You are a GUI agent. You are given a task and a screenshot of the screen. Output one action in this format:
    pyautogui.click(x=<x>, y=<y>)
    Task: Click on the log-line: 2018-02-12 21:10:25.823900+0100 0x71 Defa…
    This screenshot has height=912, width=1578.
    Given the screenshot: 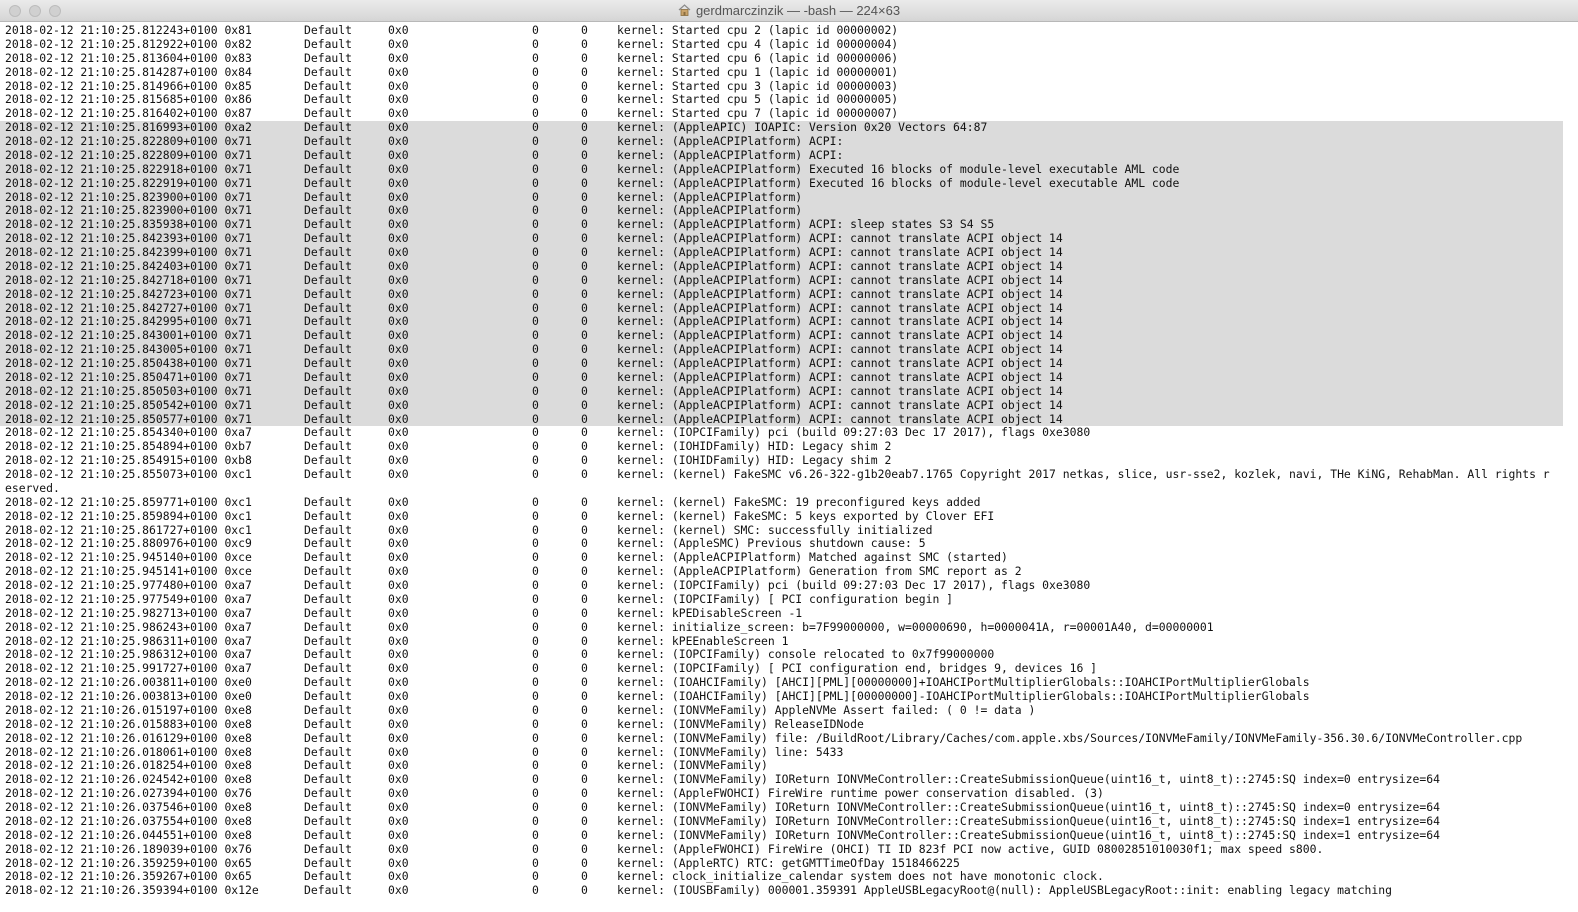 What is the action you would take?
    pyautogui.click(x=789, y=197)
    